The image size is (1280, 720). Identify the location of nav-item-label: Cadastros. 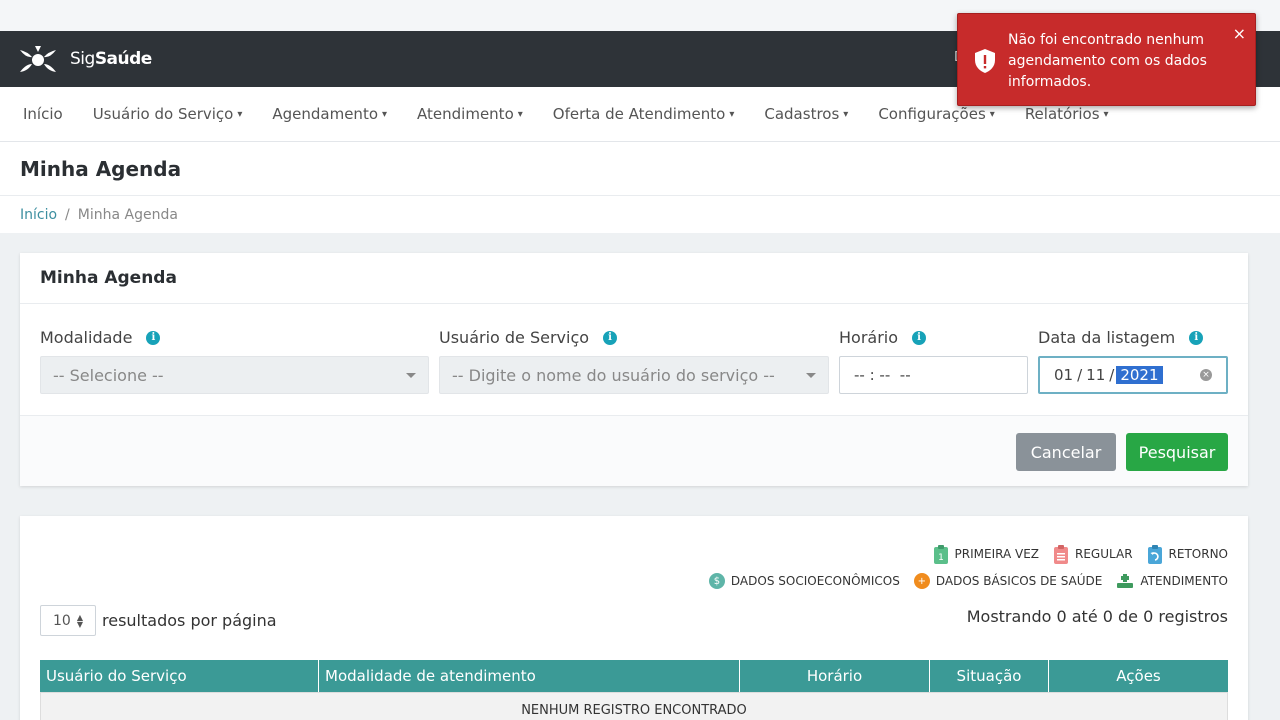
(802, 114).